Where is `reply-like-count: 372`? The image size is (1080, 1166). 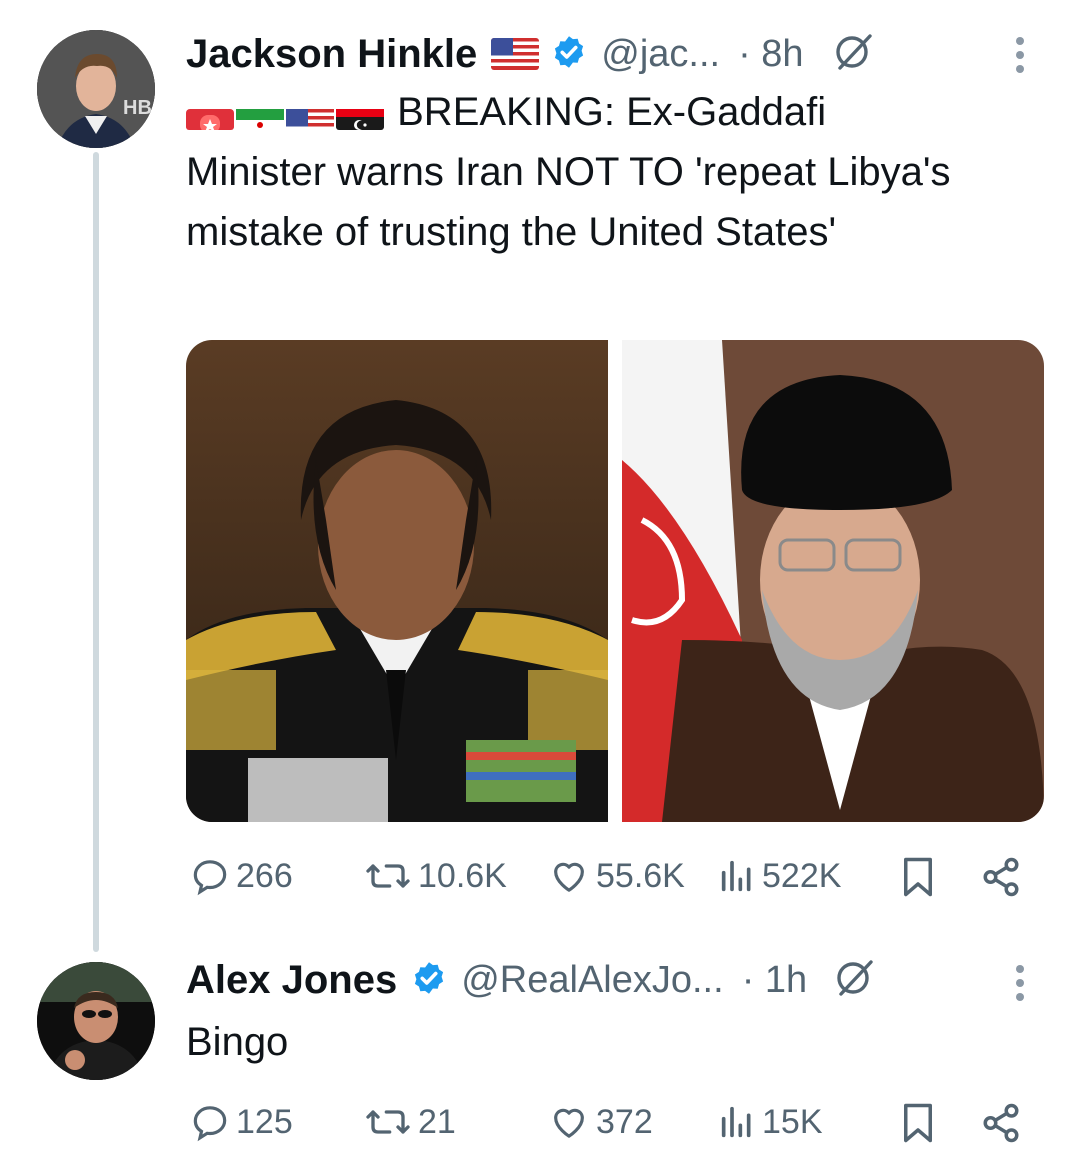 reply-like-count: 372 is located at coordinates (624, 1121).